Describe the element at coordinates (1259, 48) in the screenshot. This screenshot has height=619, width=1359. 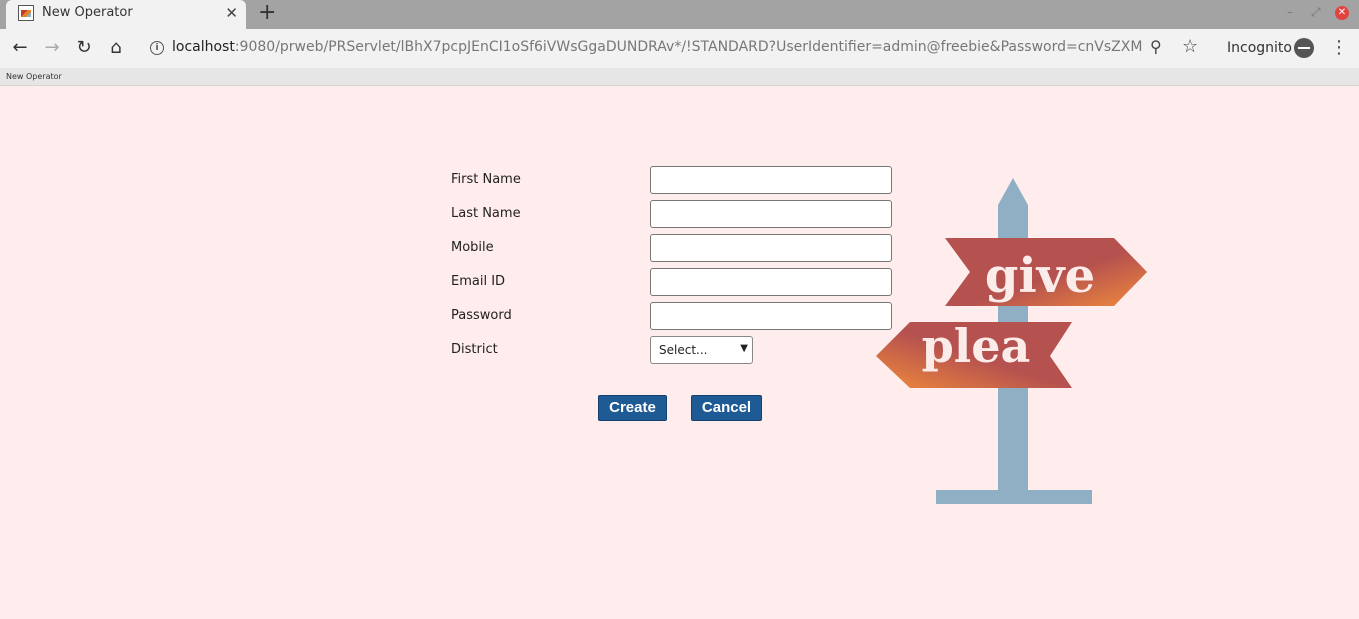
I see `incognito-label: Incognito` at that location.